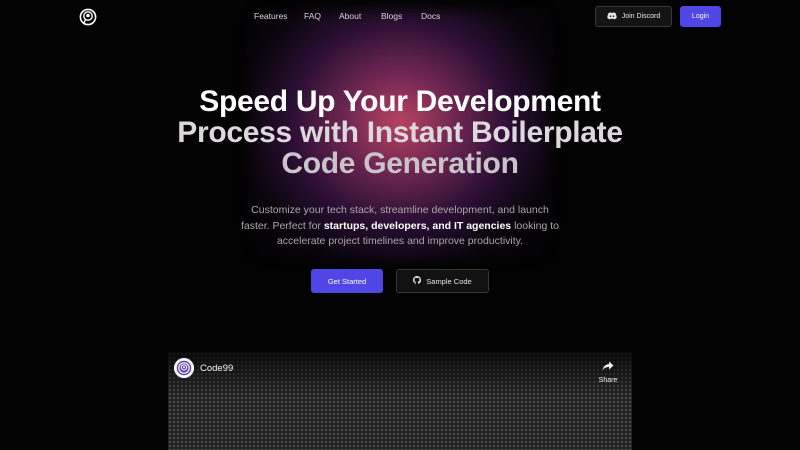  What do you see at coordinates (608, 366) in the screenshot?
I see `share-arrow-icon` at bounding box center [608, 366].